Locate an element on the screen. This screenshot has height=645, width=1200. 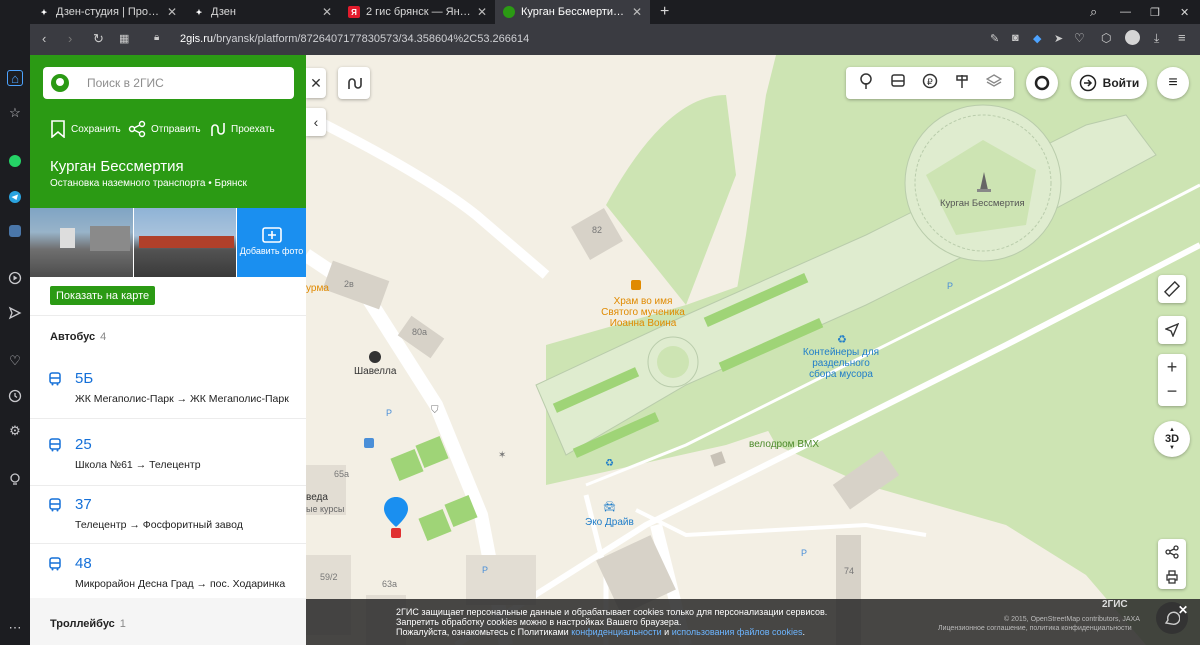
bus-icon is located at coordinates (898, 83).